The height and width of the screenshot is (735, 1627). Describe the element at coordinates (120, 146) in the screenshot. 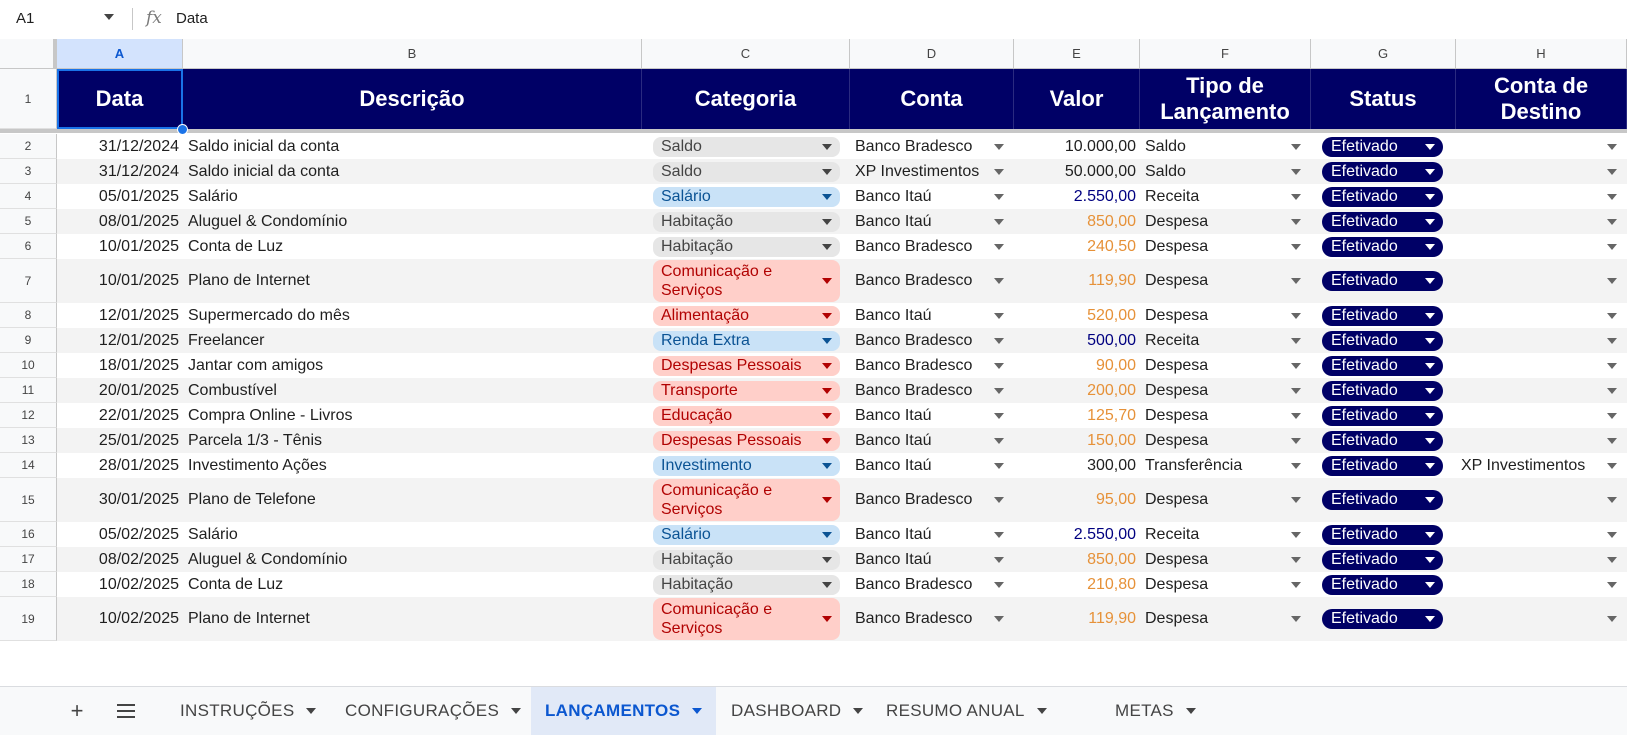

I see `date-cell: 31/12/2024` at that location.